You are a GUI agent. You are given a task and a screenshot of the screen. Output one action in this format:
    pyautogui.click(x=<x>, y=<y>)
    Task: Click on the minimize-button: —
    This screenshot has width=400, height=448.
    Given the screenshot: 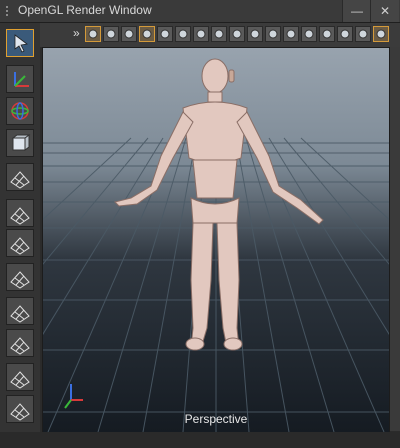 What is the action you would take?
    pyautogui.click(x=356, y=11)
    